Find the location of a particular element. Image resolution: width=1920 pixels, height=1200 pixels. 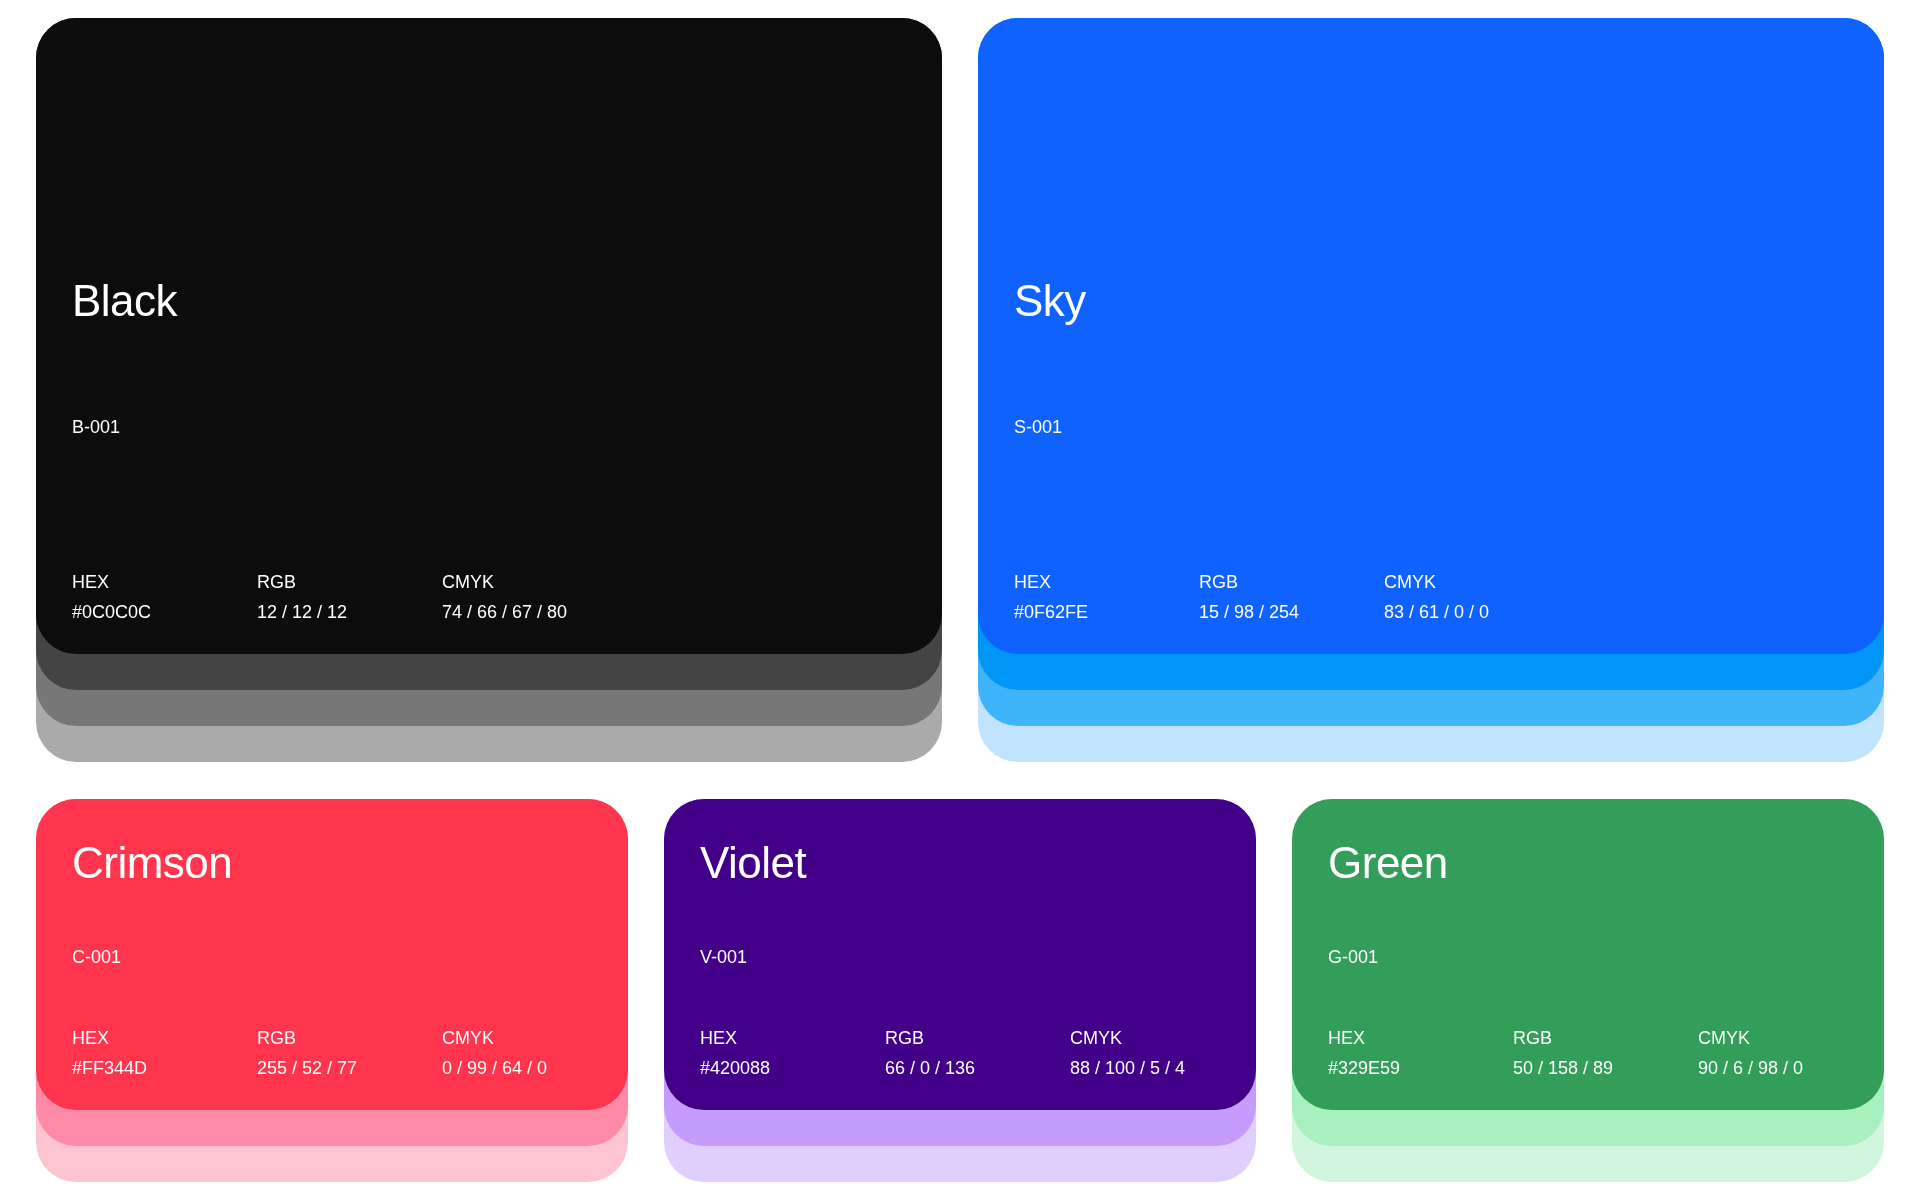

spec-value: #0C0C0C is located at coordinates (112, 612).